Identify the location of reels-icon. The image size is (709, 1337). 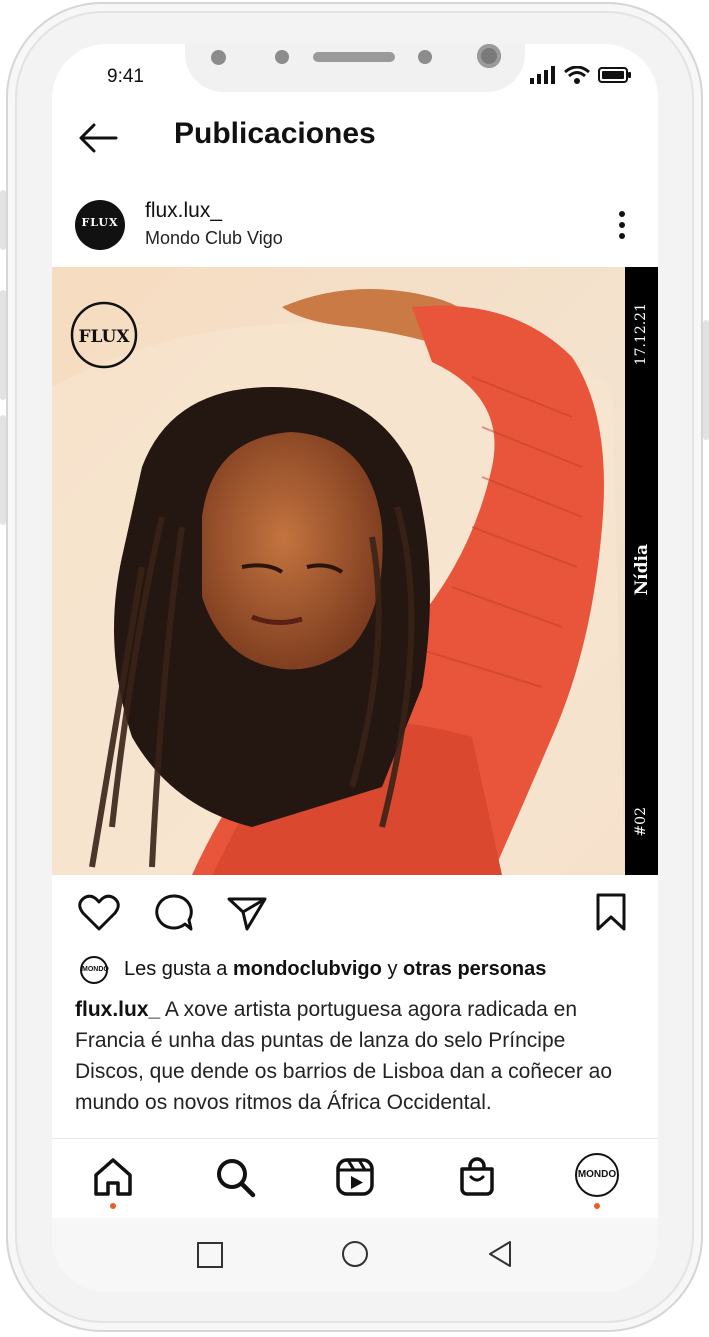
(355, 1177).